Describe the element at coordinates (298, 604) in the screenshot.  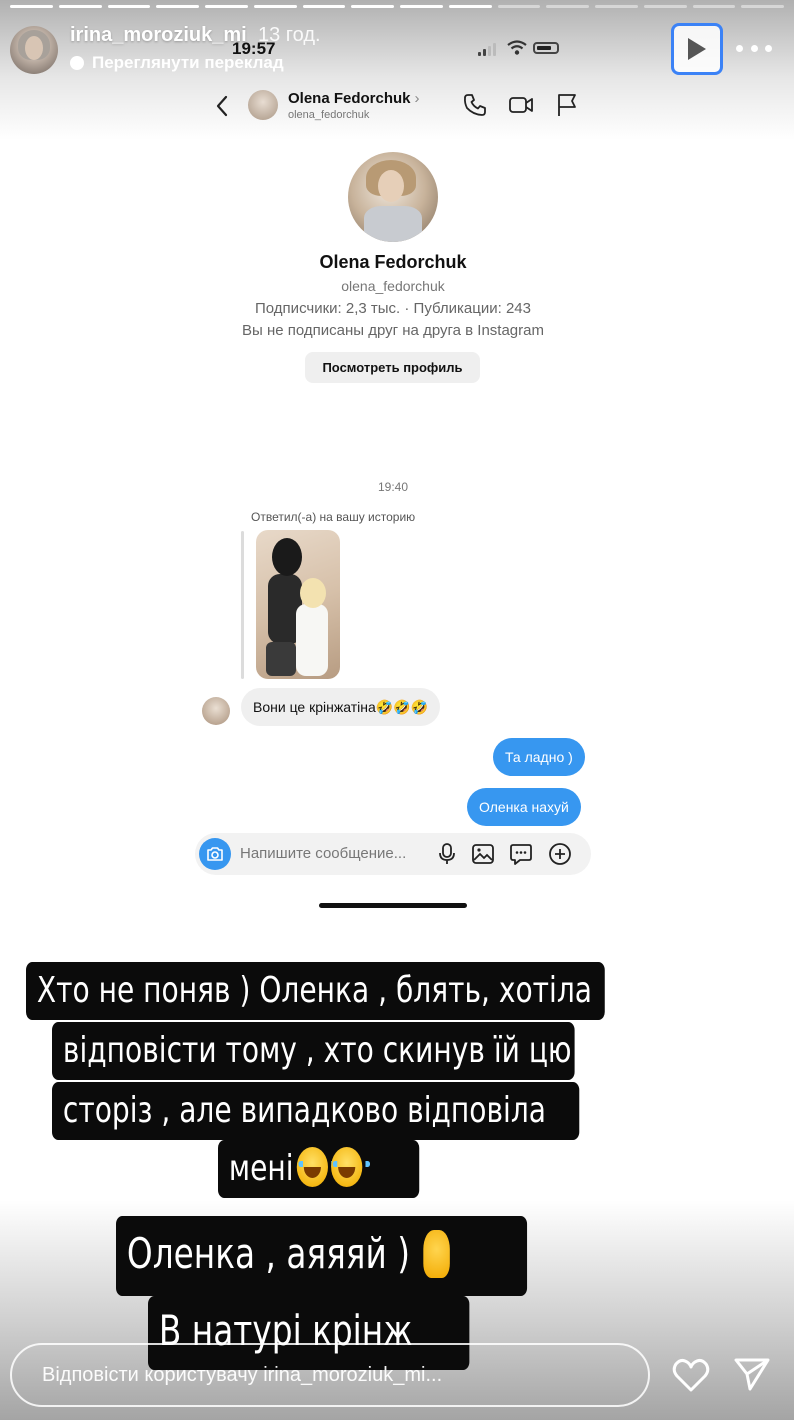
I see `replied-story-thumbnail` at that location.